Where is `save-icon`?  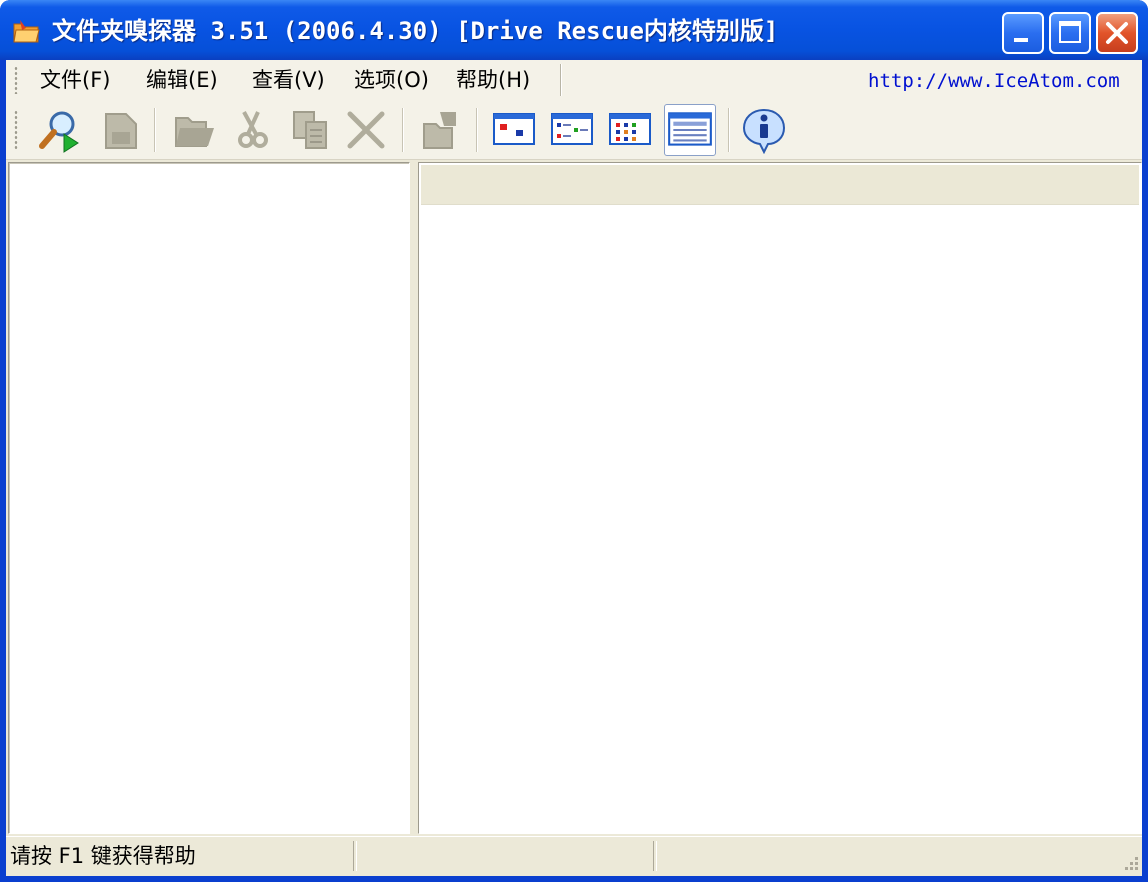
save-icon is located at coordinates (121, 131).